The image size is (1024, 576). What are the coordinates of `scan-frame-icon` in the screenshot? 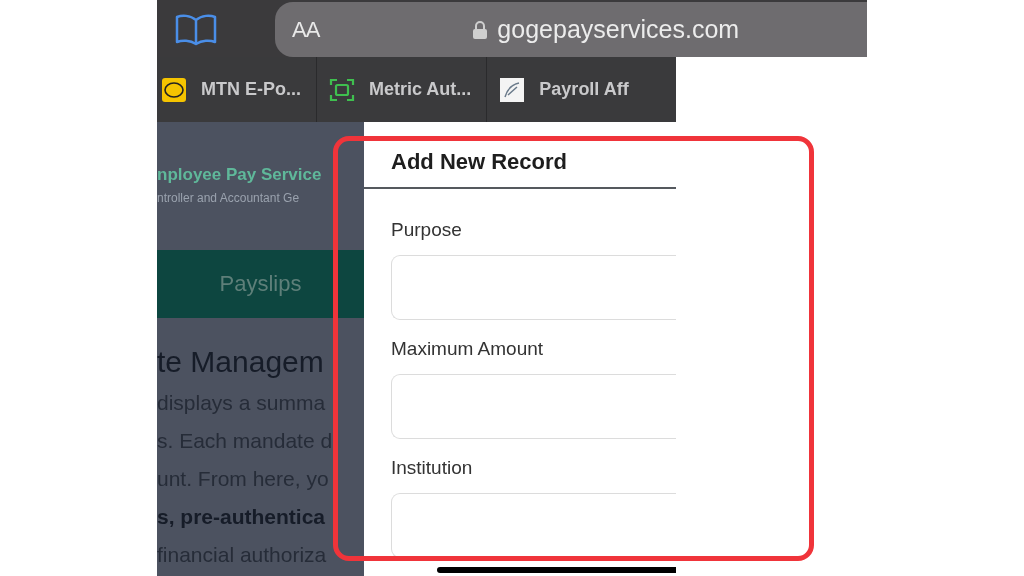 It's located at (342, 89).